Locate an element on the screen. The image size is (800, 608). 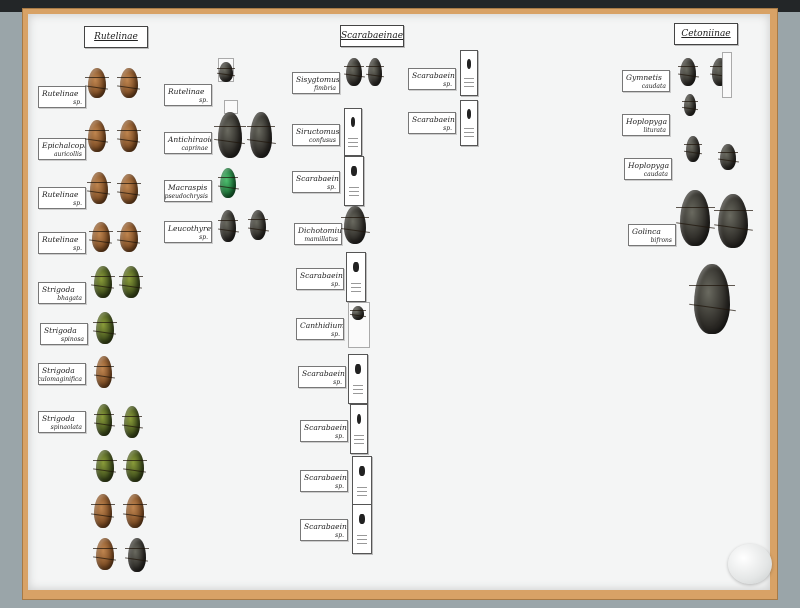
specimen-pin-label is located at coordinates (727, 75).